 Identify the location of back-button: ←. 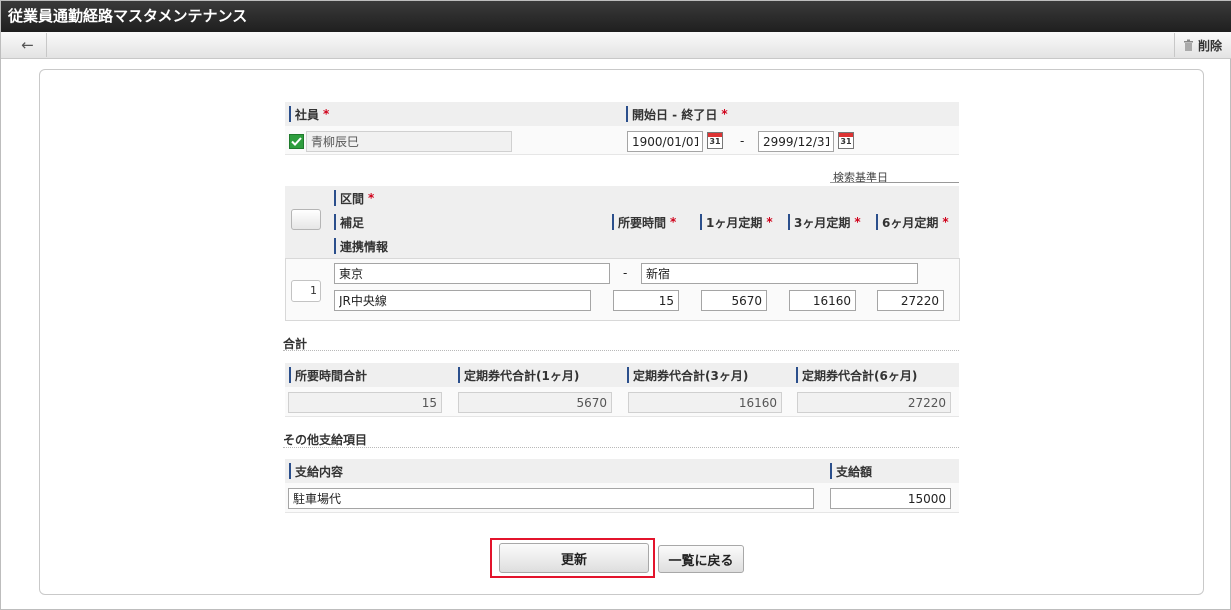
(28, 45).